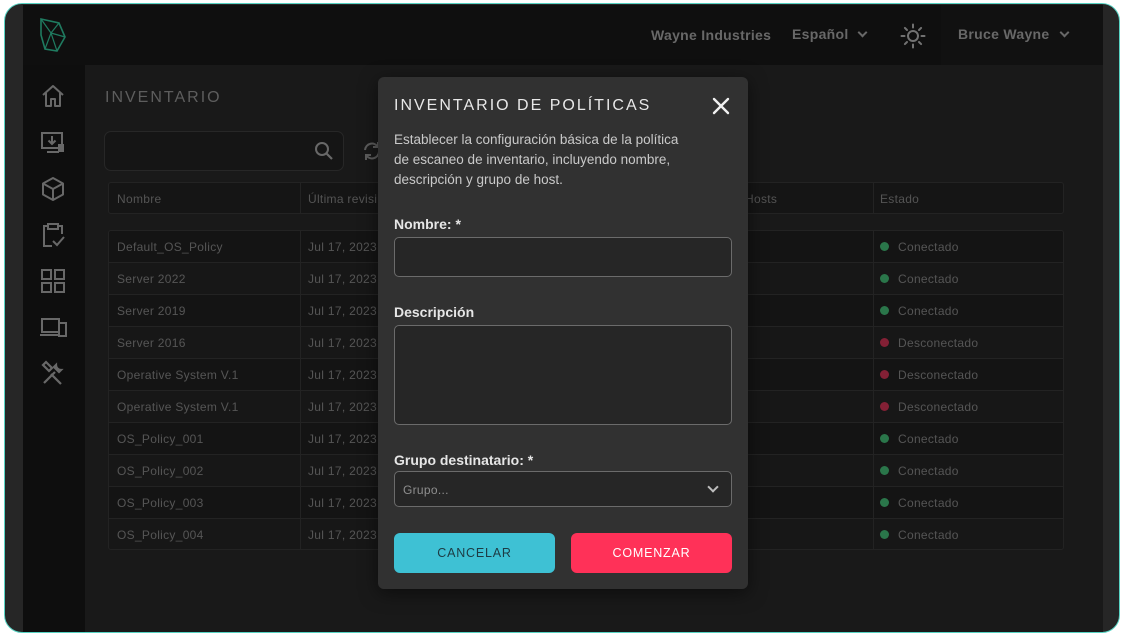  What do you see at coordinates (563, 257) in the screenshot?
I see `name-input` at bounding box center [563, 257].